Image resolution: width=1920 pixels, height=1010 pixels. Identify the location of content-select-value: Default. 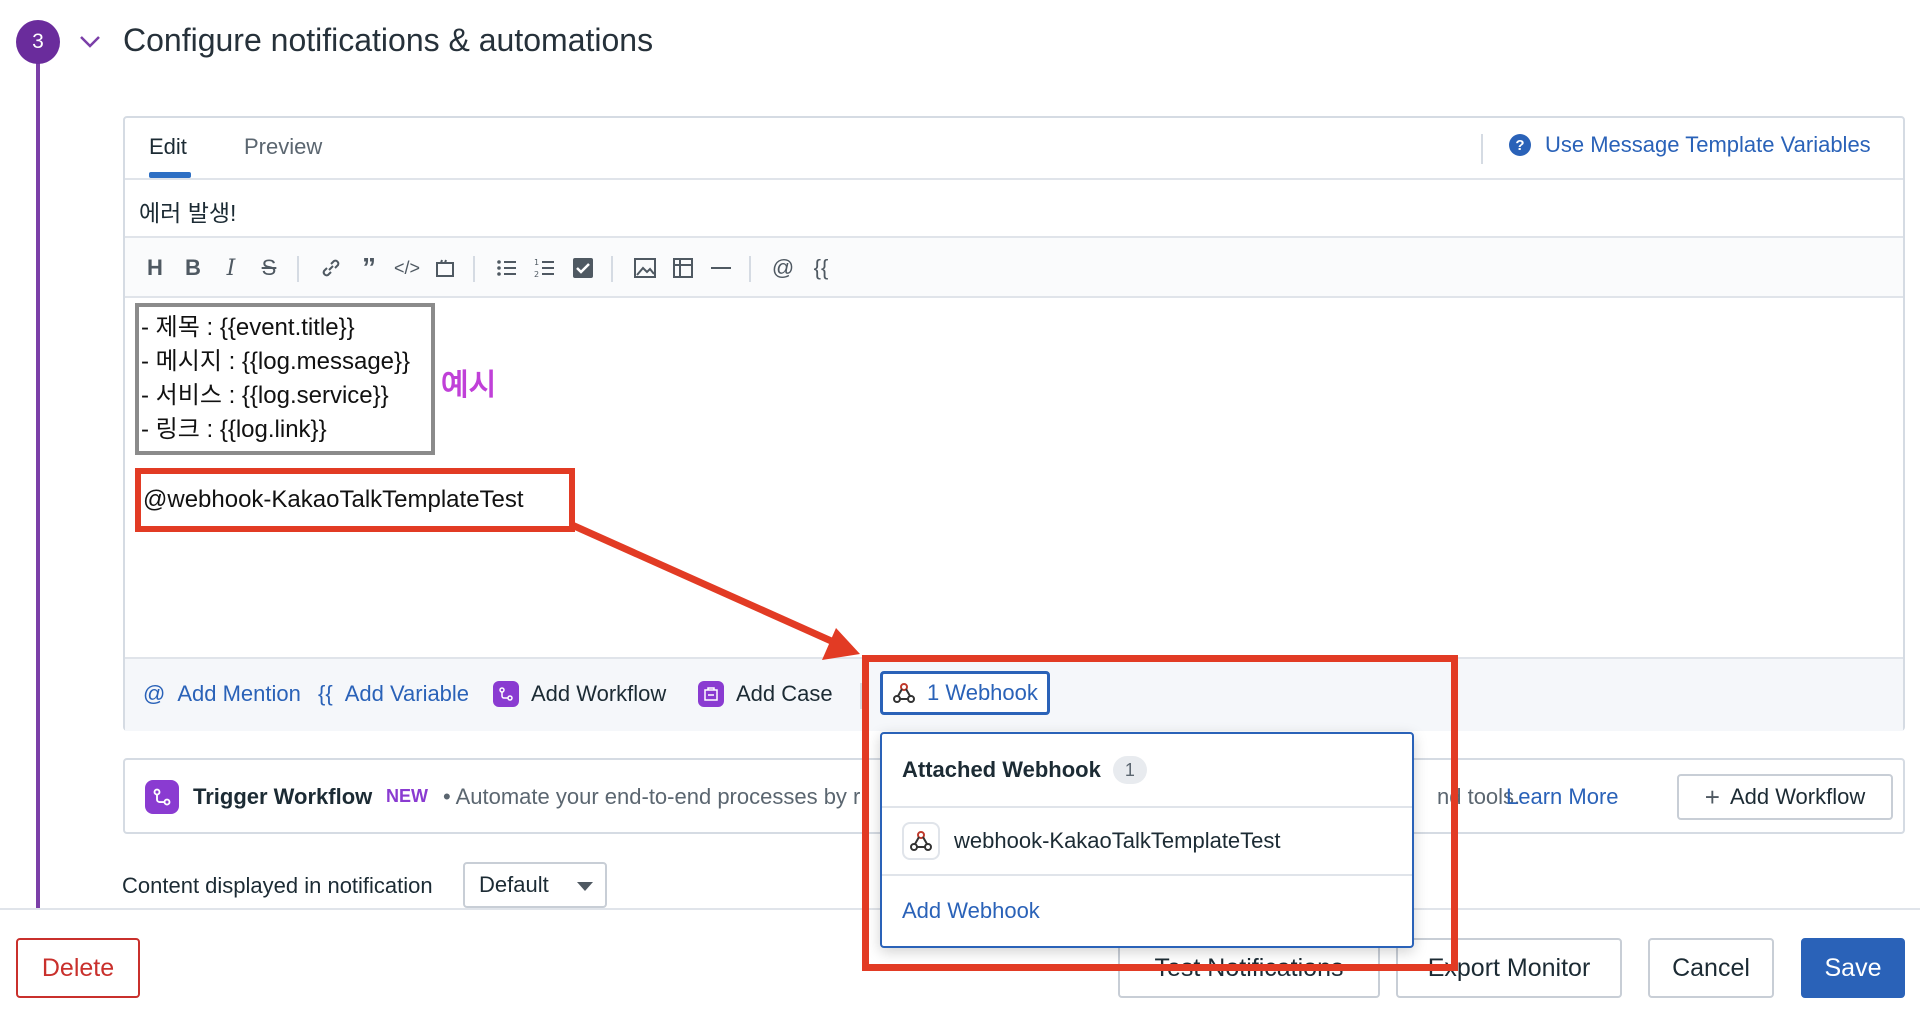
(514, 884).